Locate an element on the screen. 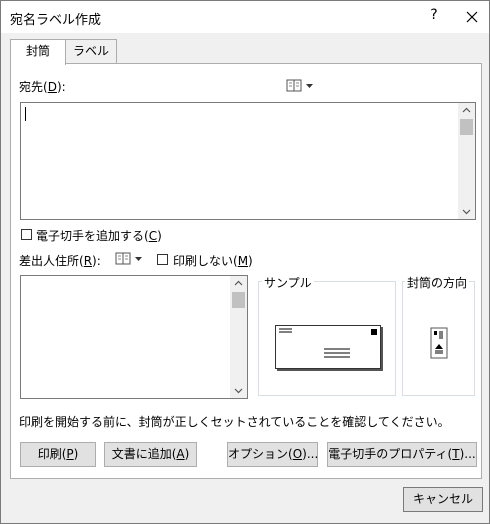 The height and width of the screenshot is (524, 490). dialog-title: 宛名ラベル作成 is located at coordinates (56, 20).